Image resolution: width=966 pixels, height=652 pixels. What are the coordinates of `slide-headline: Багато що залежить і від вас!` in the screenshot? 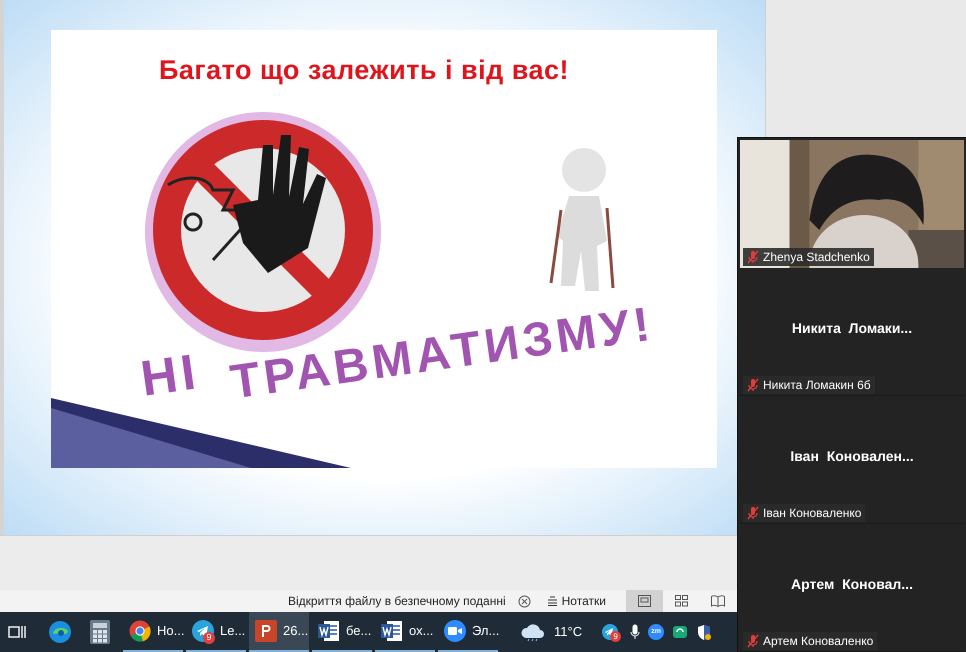 It's located at (364, 70).